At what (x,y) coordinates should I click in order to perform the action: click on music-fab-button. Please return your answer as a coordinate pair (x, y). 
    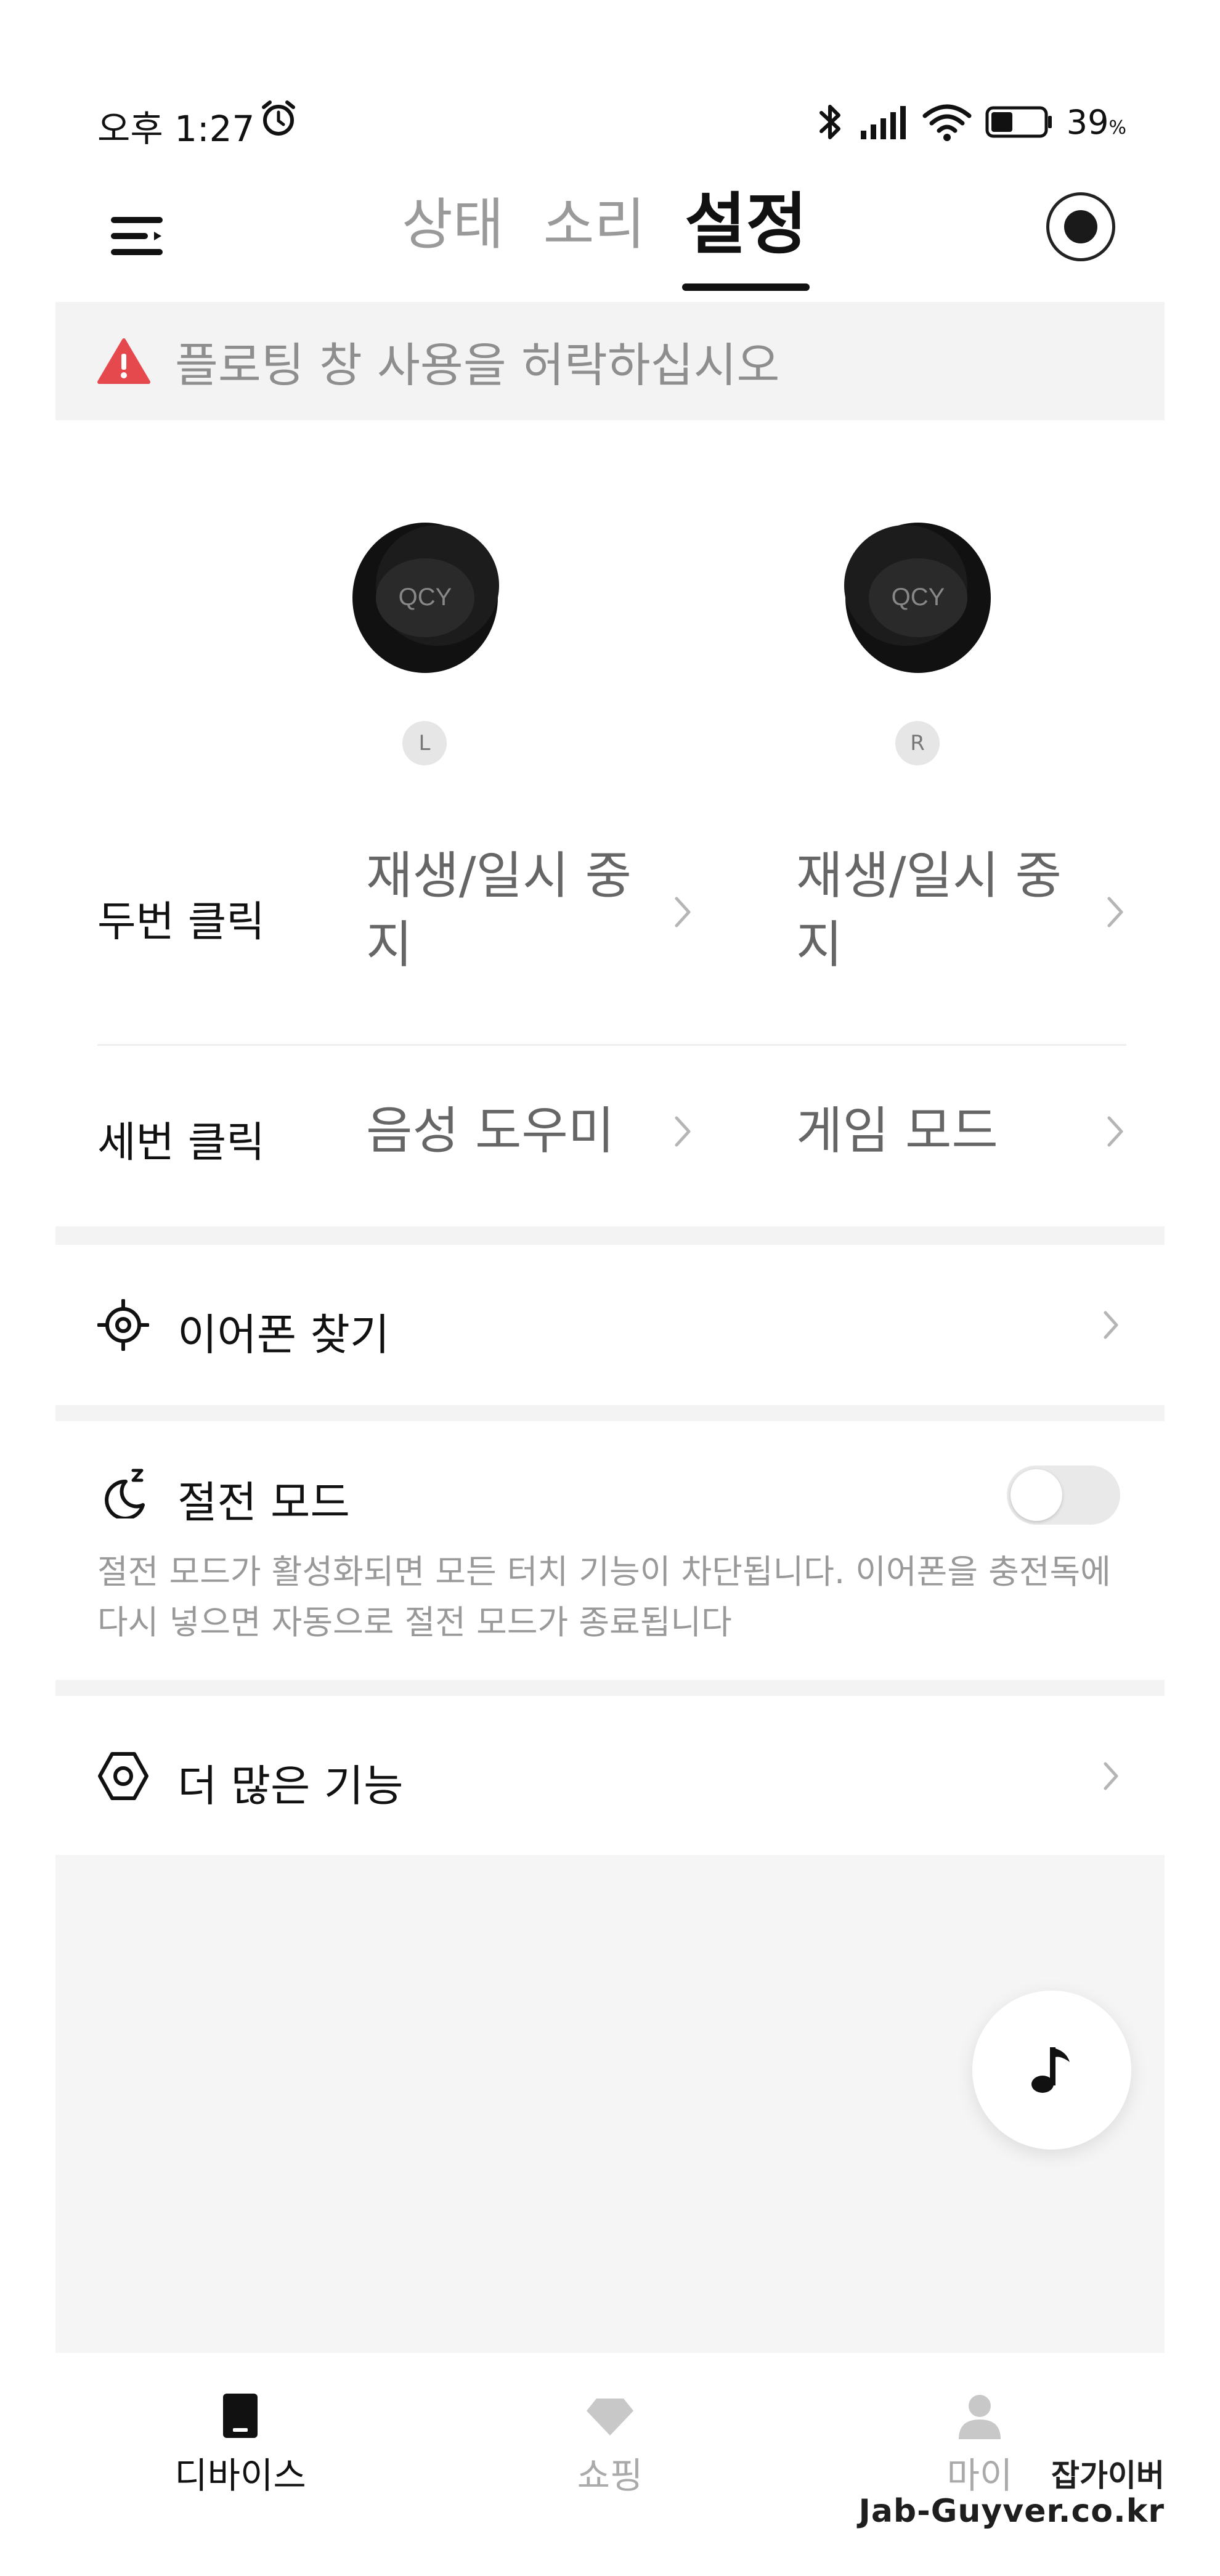
    Looking at the image, I should click on (1051, 2070).